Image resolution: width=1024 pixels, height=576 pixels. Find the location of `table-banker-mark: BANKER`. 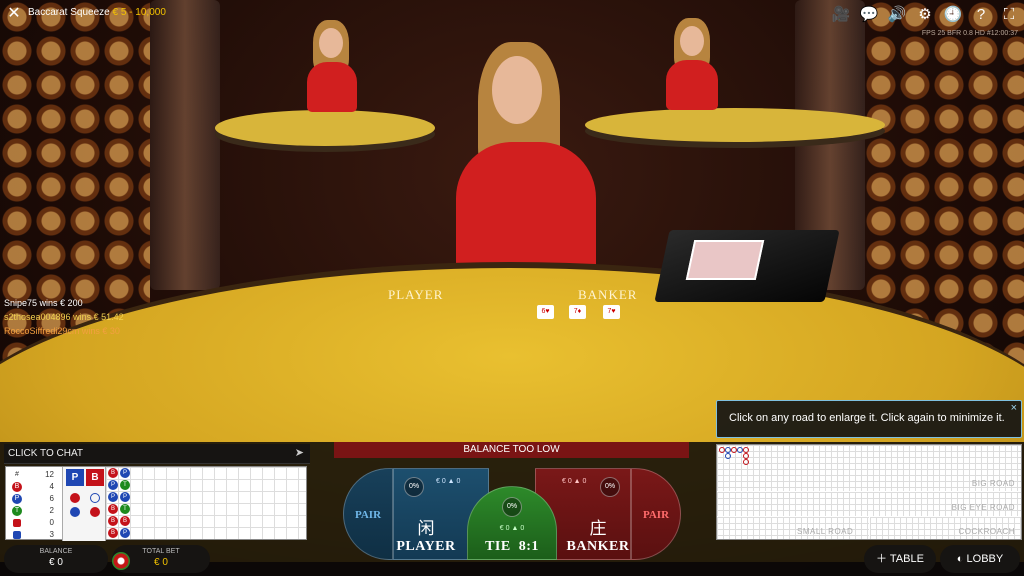

table-banker-mark: BANKER is located at coordinates (608, 294).